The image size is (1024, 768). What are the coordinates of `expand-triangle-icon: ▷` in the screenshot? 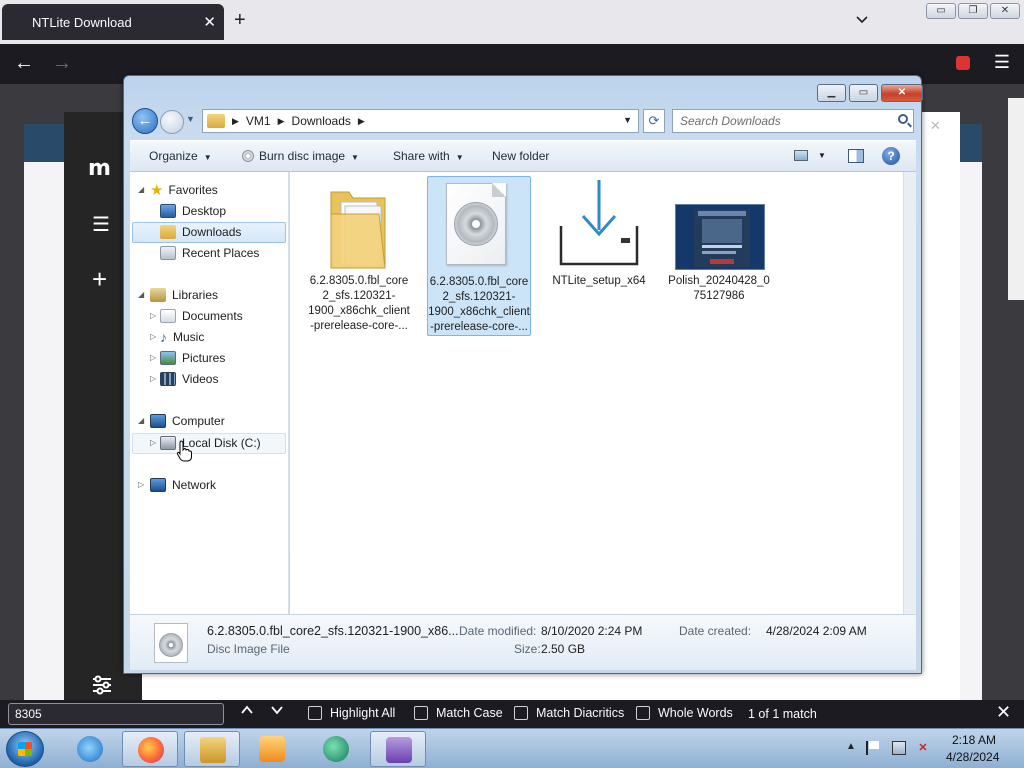 It's located at (153, 378).